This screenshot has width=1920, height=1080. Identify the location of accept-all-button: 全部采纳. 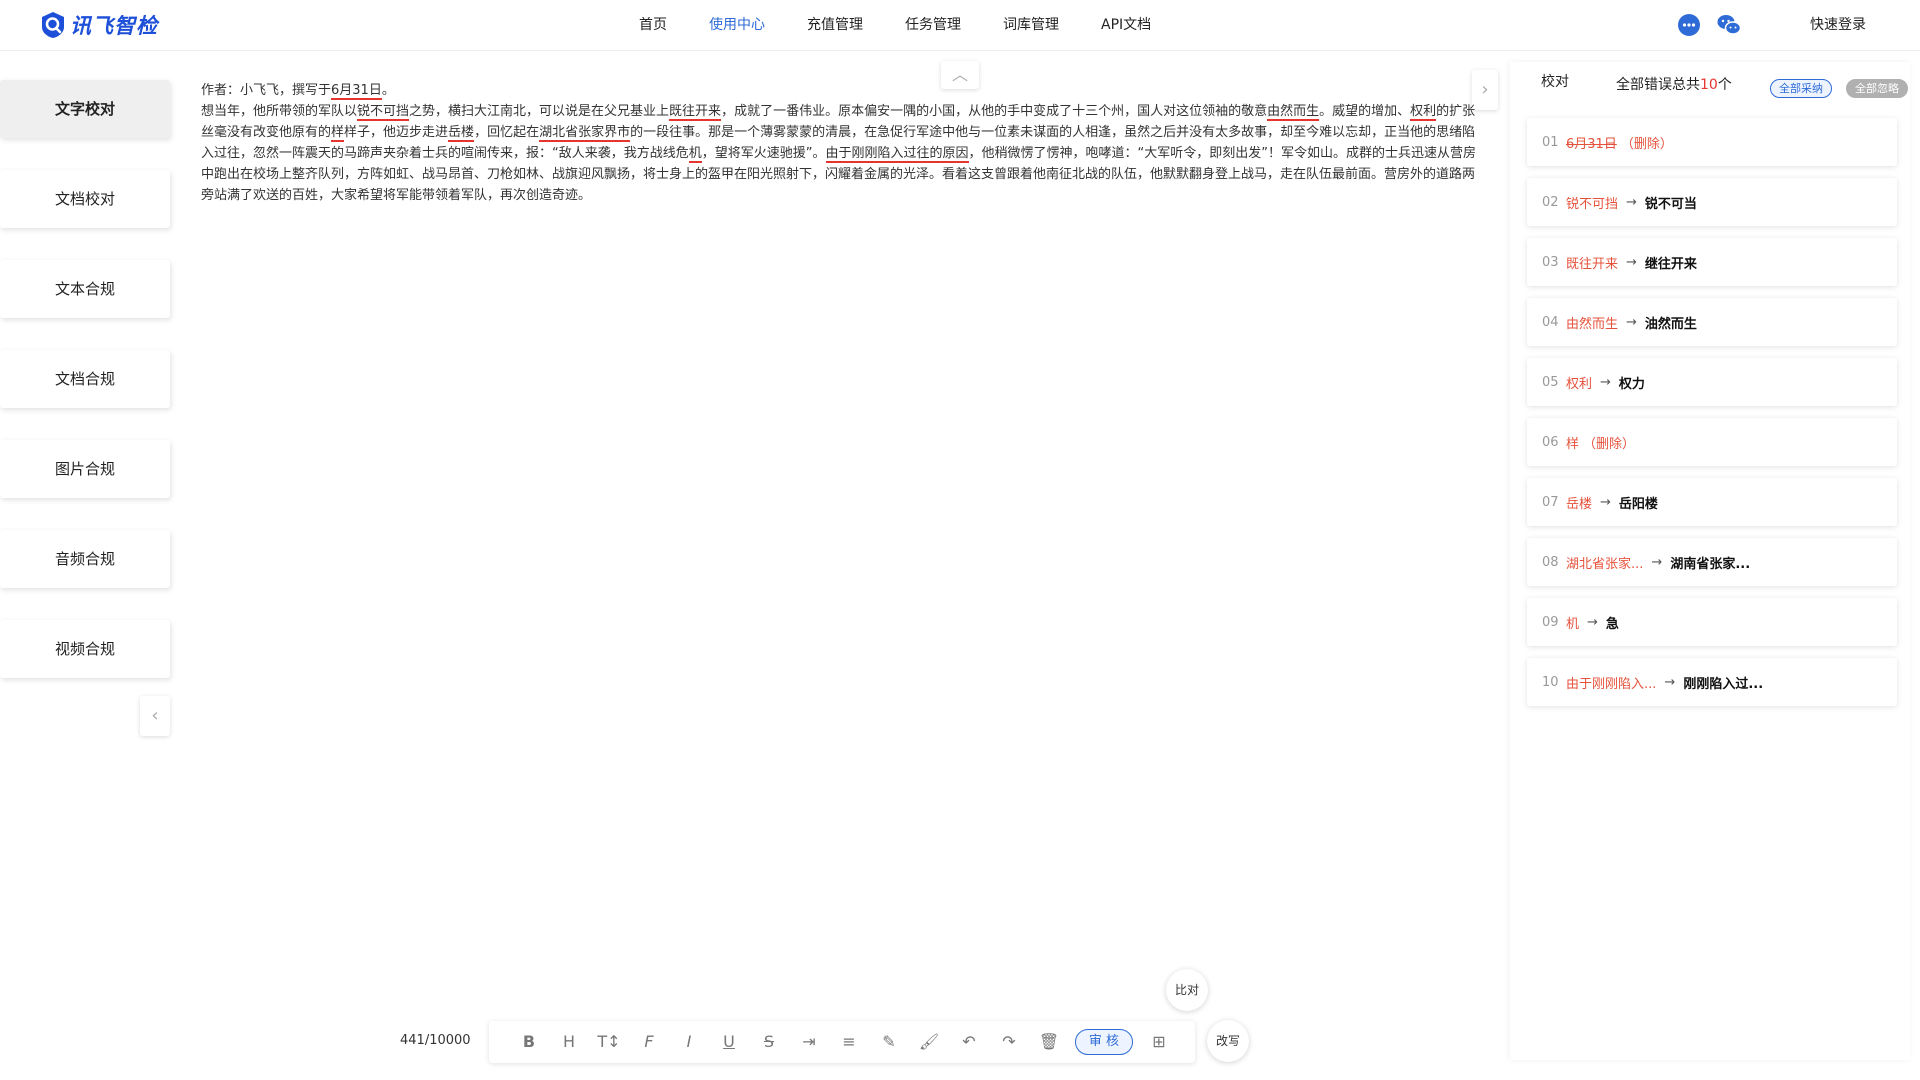
(1801, 88).